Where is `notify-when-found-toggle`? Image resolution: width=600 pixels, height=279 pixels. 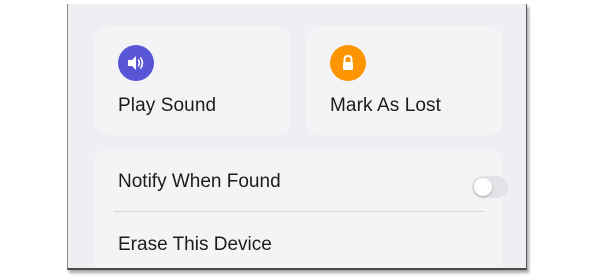
notify-when-found-toggle is located at coordinates (490, 187).